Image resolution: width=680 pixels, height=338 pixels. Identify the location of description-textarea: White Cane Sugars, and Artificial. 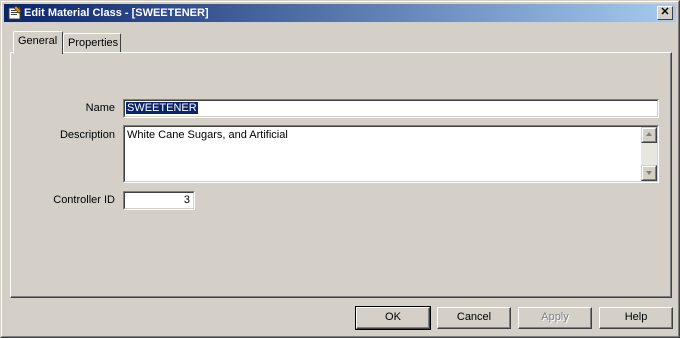
(391, 154).